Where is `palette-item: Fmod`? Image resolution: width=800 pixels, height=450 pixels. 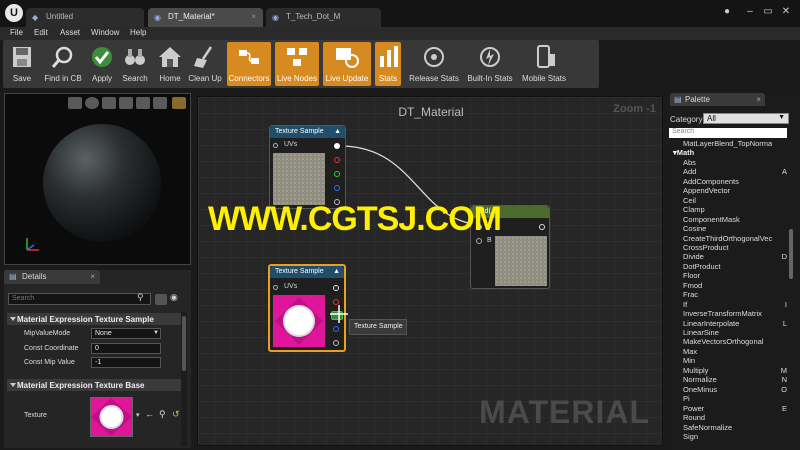
palette-item: Fmod is located at coordinates (735, 285).